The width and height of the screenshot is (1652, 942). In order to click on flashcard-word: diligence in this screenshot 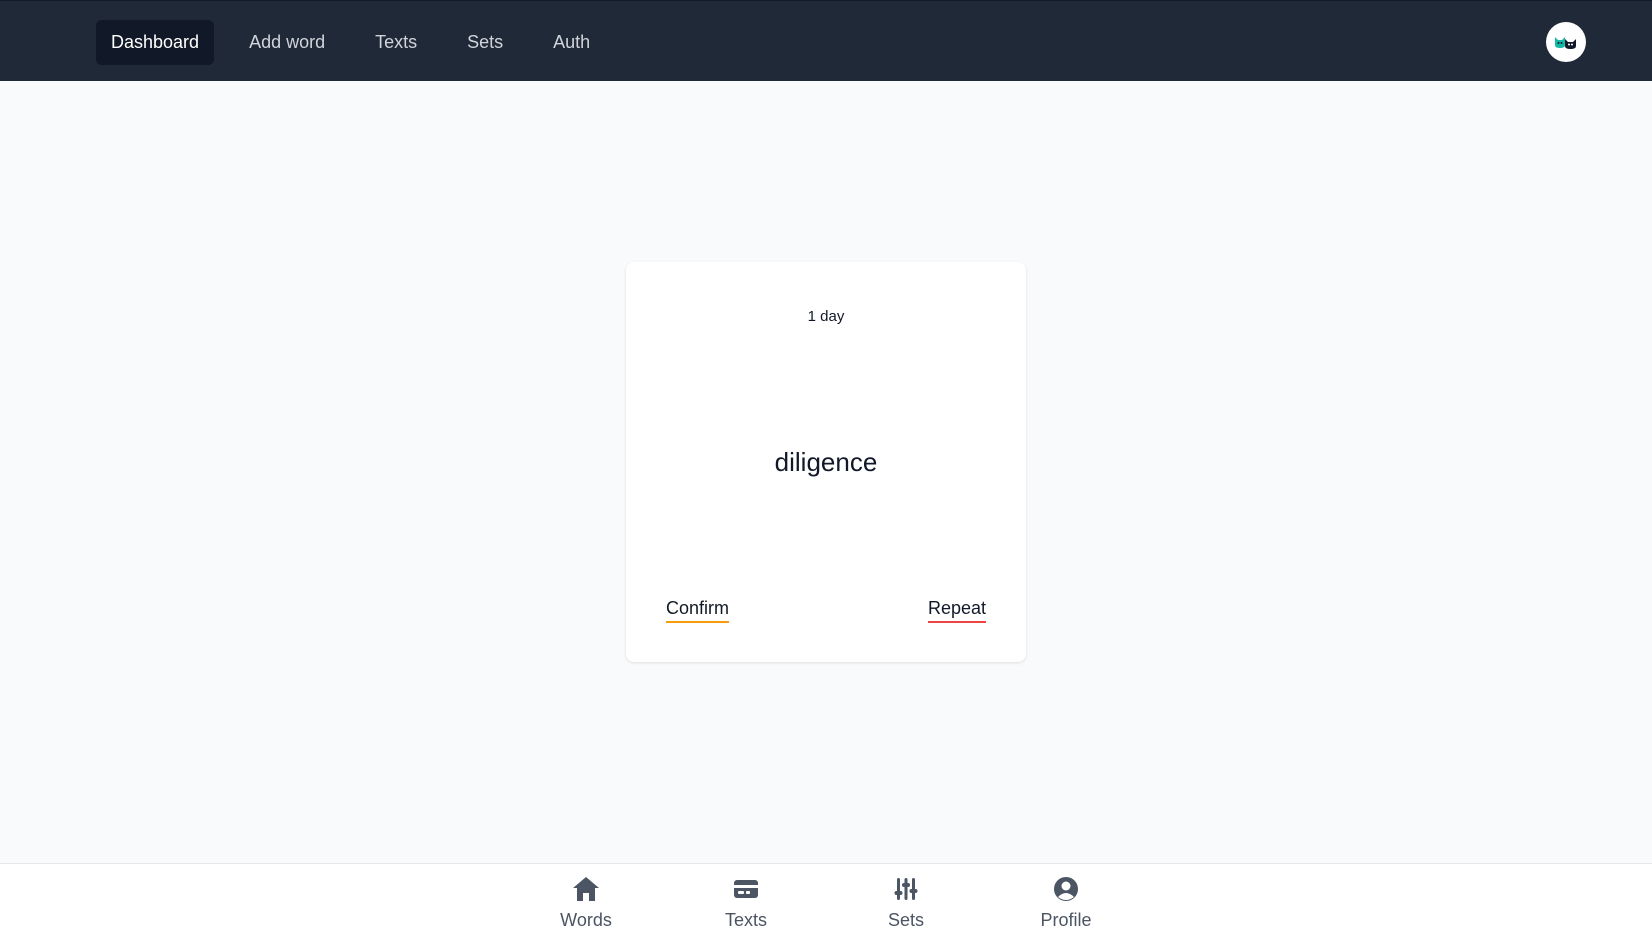, I will do `click(826, 462)`.